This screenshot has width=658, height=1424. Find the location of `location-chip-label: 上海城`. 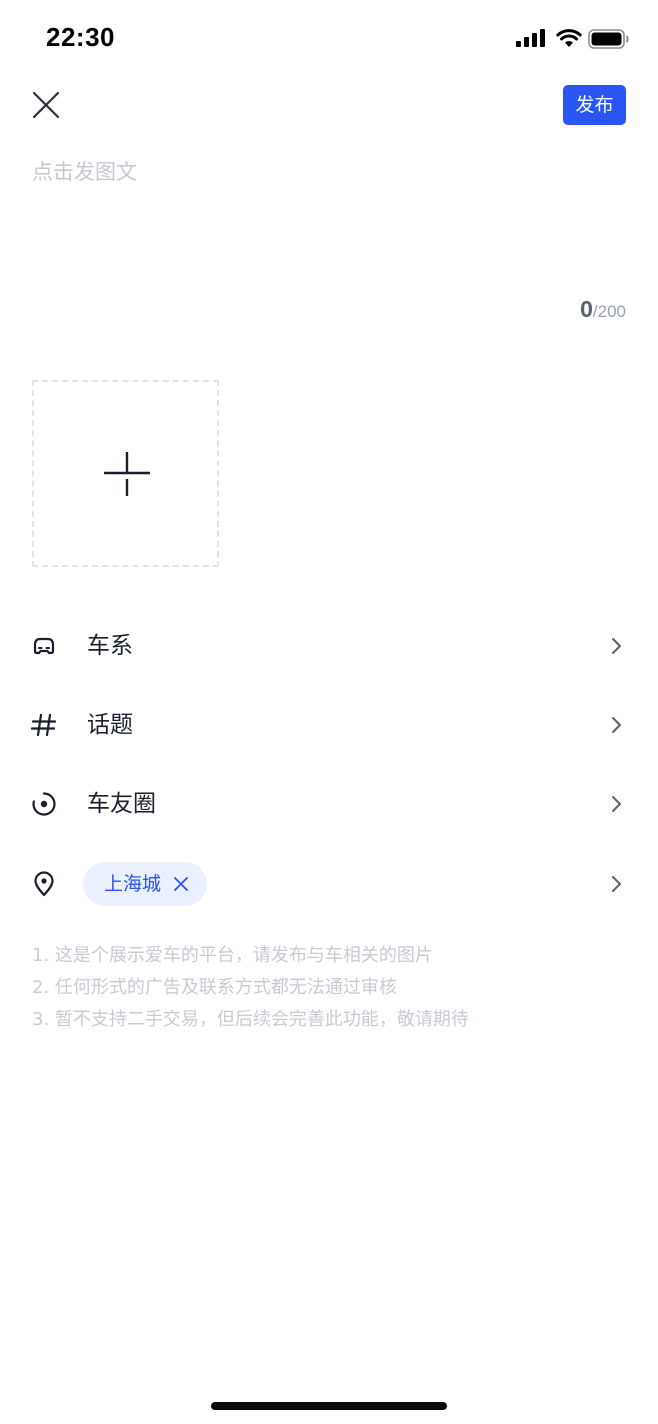

location-chip-label: 上海城 is located at coordinates (133, 884).